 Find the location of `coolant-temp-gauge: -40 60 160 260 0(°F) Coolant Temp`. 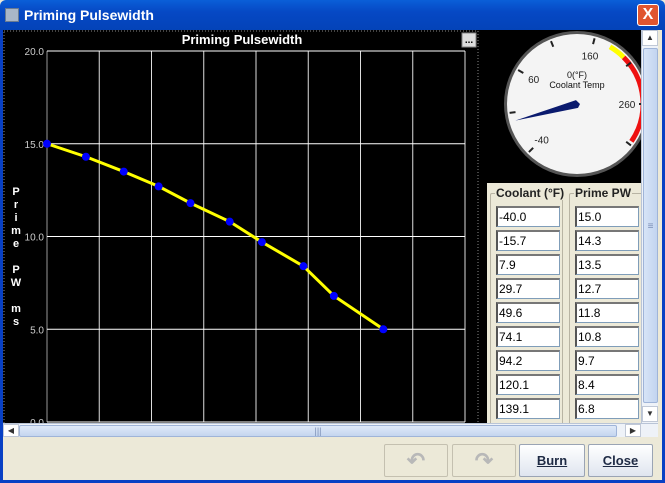

coolant-temp-gauge: -40 60 160 260 0(°F) Coolant Temp is located at coordinates (572, 104).